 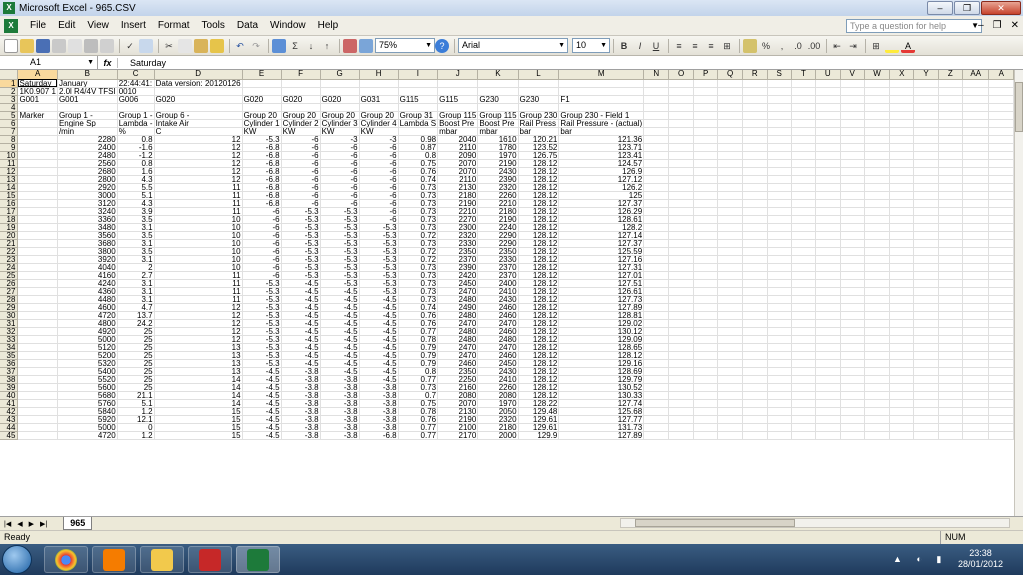 I want to click on column-header: Z, so click(x=950, y=75).